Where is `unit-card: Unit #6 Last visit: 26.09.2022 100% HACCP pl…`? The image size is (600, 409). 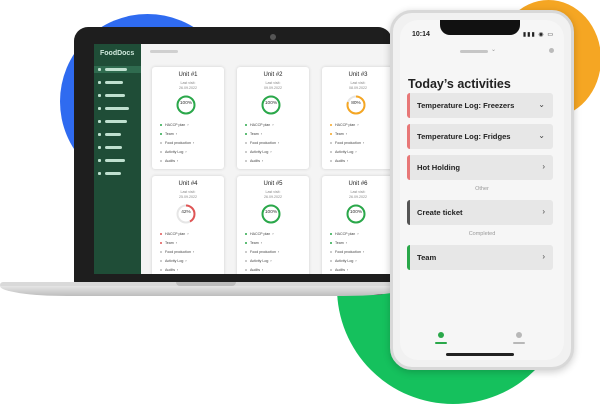 unit-card: Unit #6 Last visit: 26.09.2022 100% HACCP pl… is located at coordinates (357, 225).